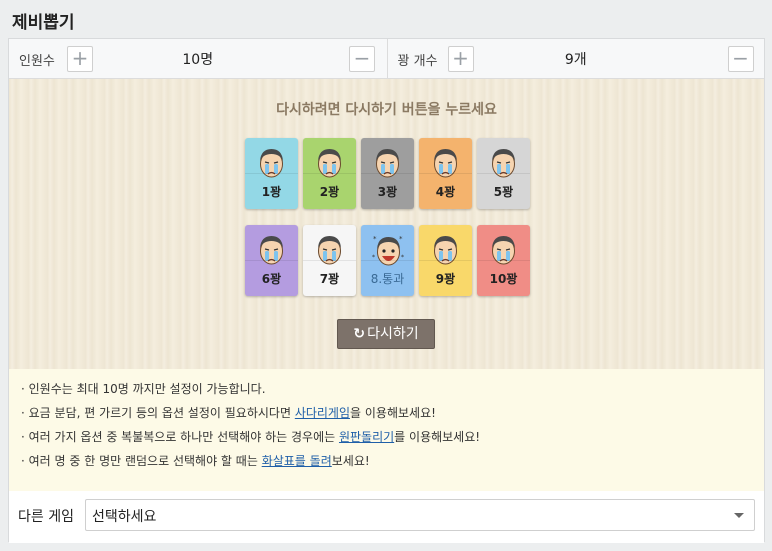 The height and width of the screenshot is (551, 772). I want to click on lottery-card: 5꽝, so click(503, 173).